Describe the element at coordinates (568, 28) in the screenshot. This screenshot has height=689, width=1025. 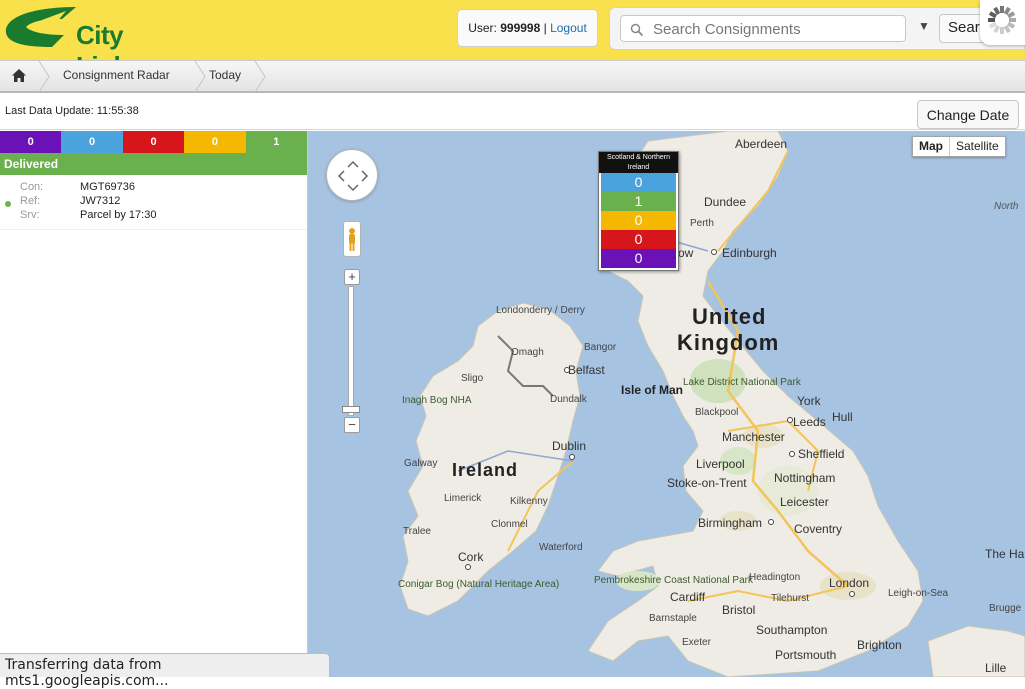
I see `logout-link: Logout` at that location.